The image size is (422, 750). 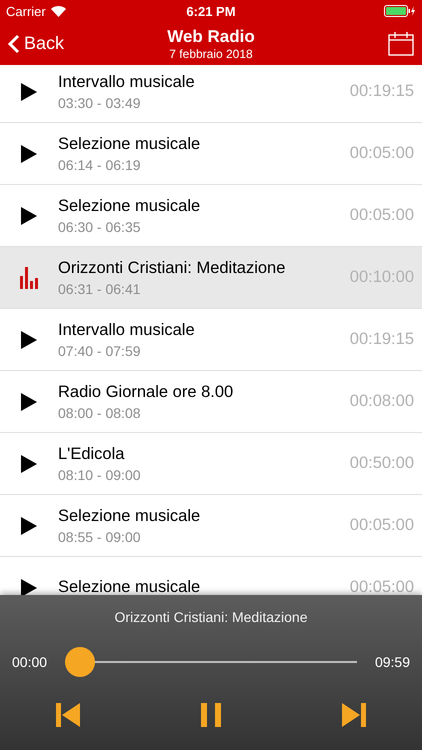 What do you see at coordinates (172, 268) in the screenshot?
I see `program-title: Orizzonti Cristiani: Meditazione` at bounding box center [172, 268].